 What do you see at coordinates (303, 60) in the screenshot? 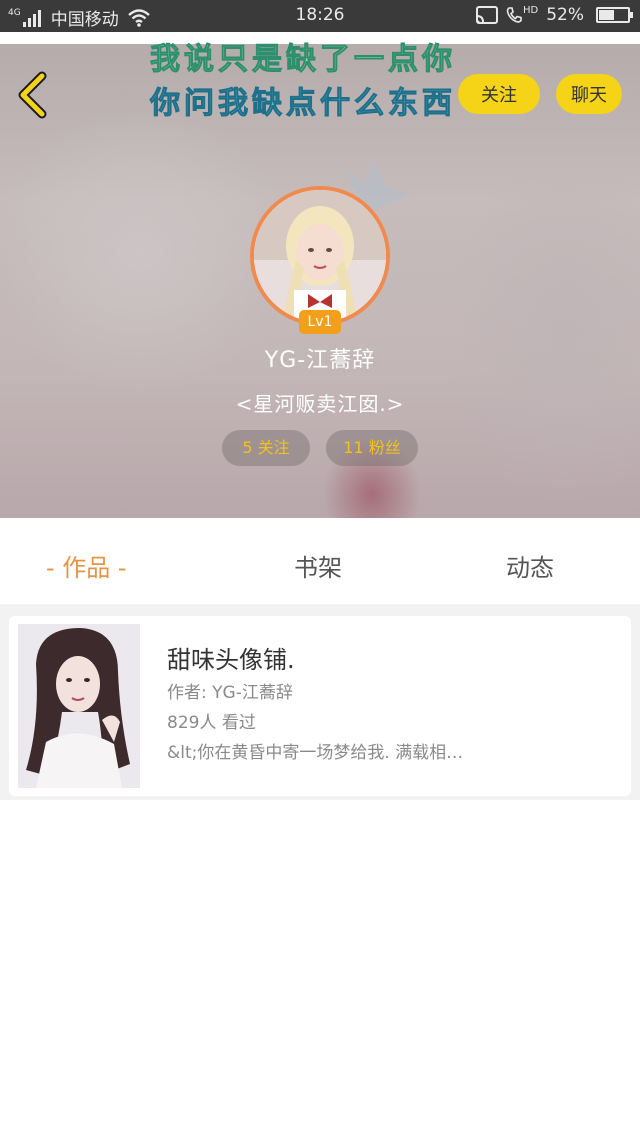
I see `decorative-text-line1: 我说只是缺了一点你` at bounding box center [303, 60].